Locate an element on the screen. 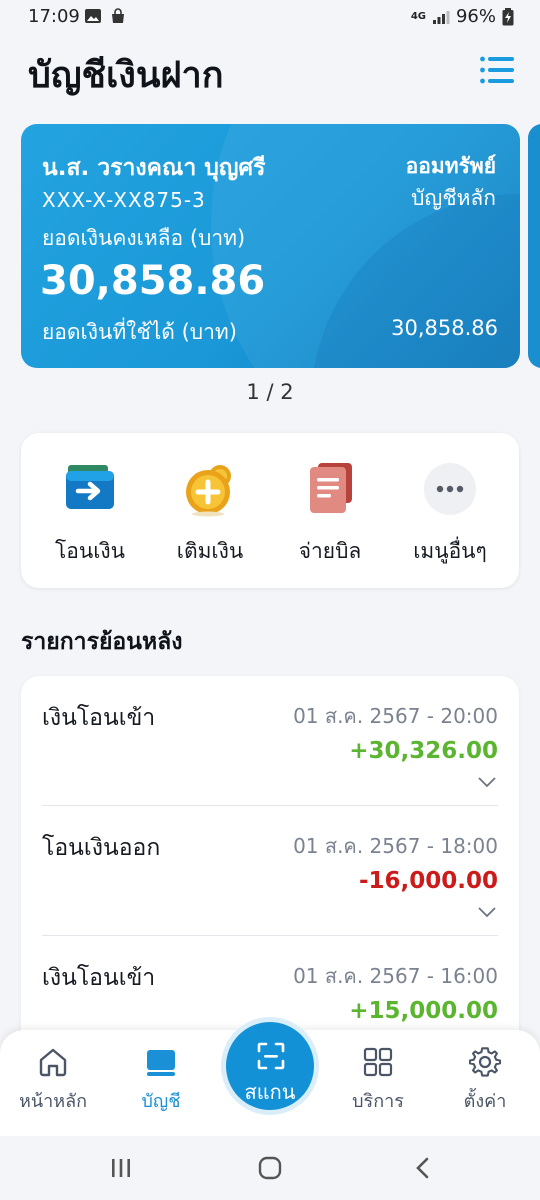  nav-services-label: บริการ is located at coordinates (378, 1101).